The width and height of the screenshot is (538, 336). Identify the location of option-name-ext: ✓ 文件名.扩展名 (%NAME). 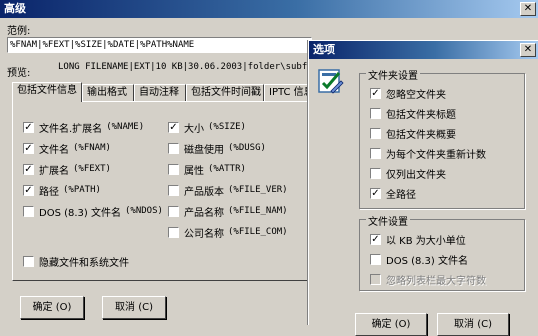
(93, 127).